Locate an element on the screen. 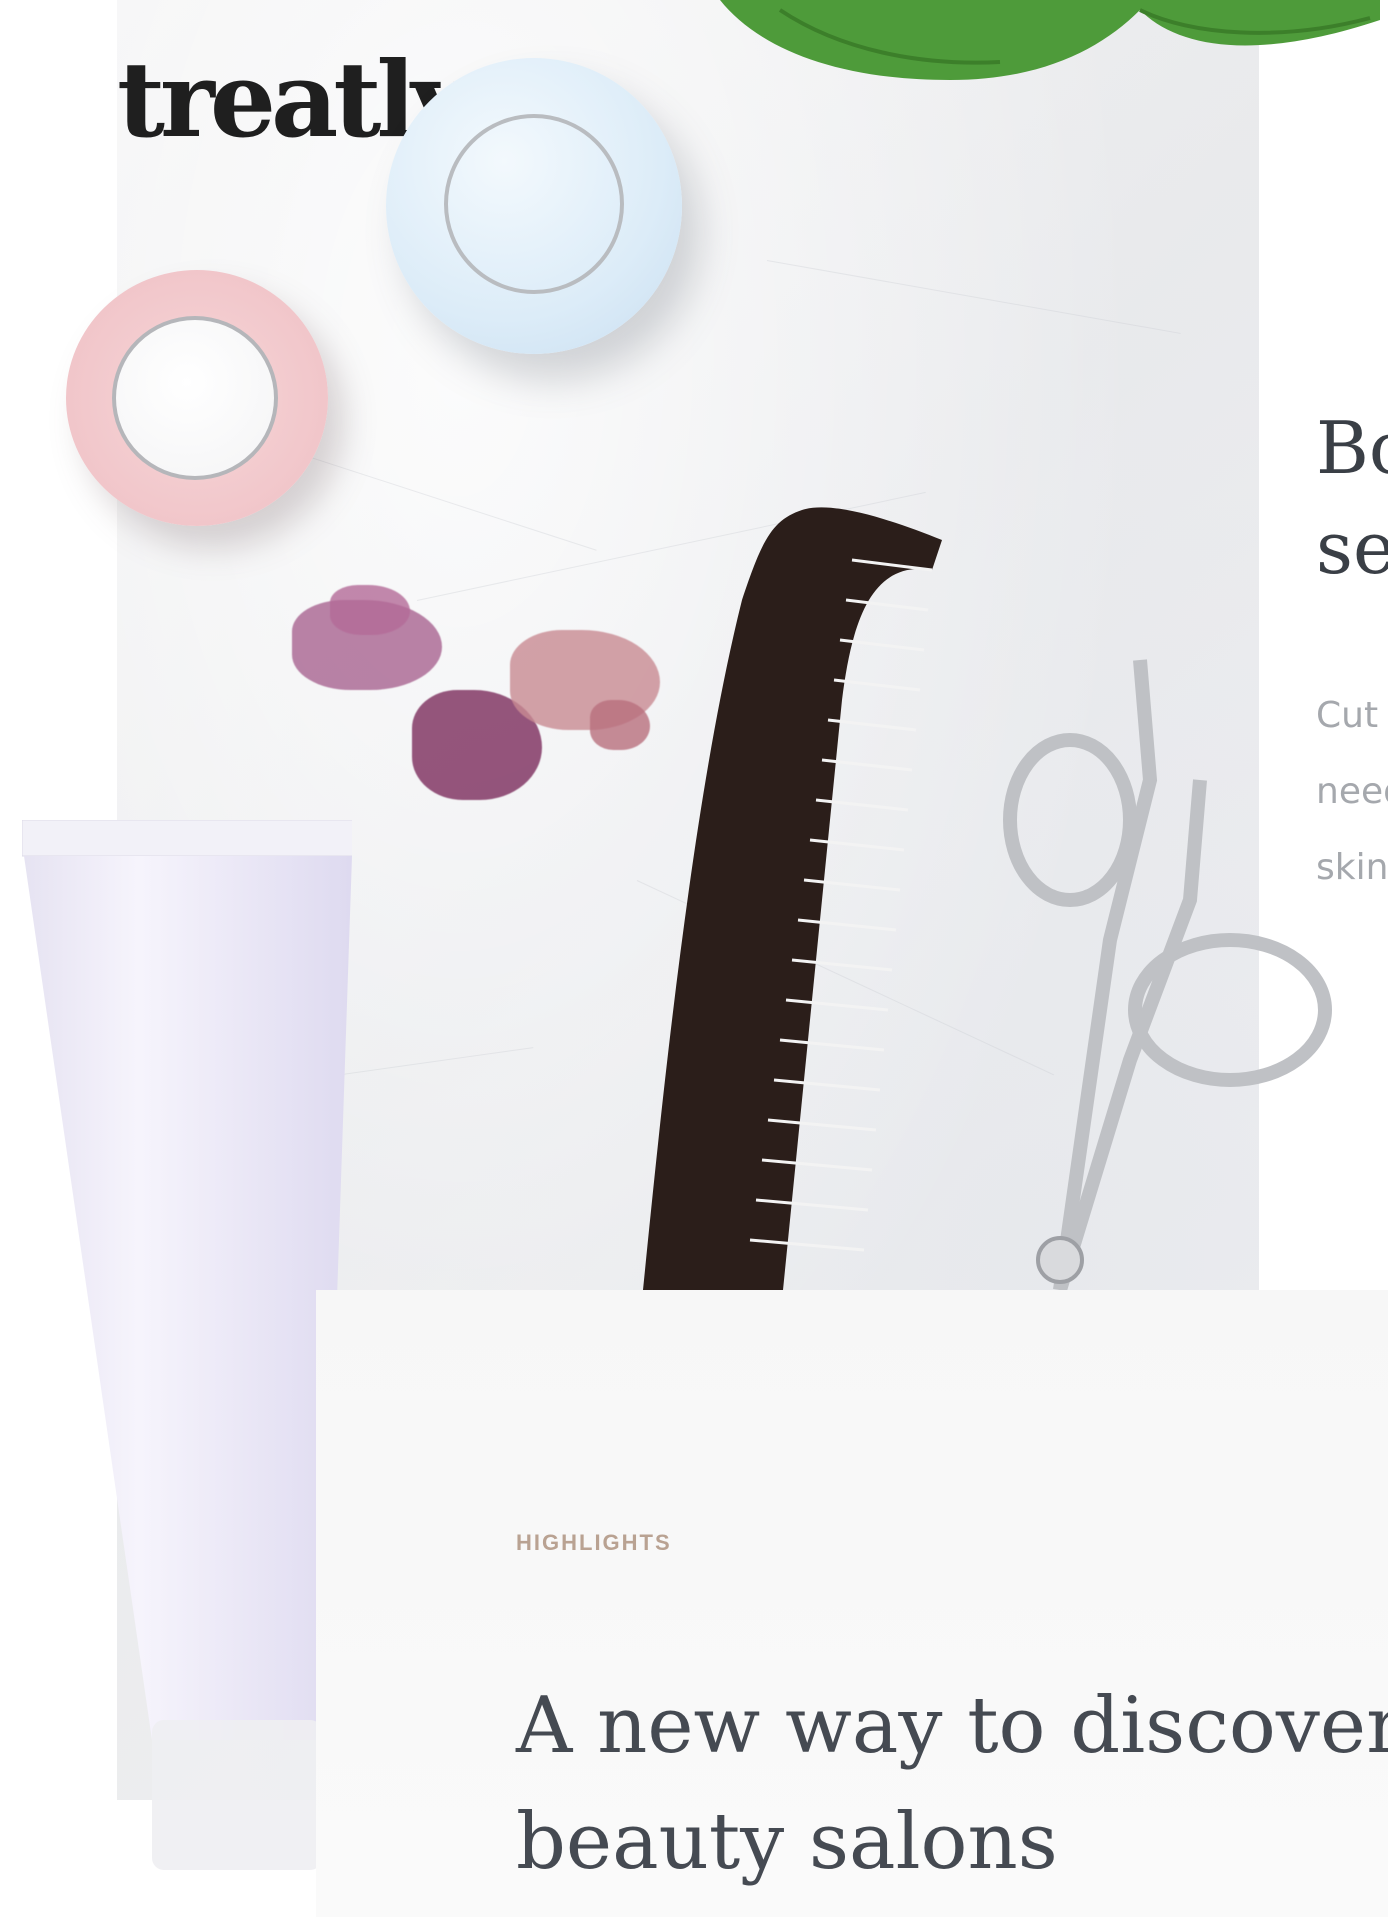 This screenshot has width=1388, height=1917. highlights-eyebrow: HIGHLIGHTS is located at coordinates (594, 1542).